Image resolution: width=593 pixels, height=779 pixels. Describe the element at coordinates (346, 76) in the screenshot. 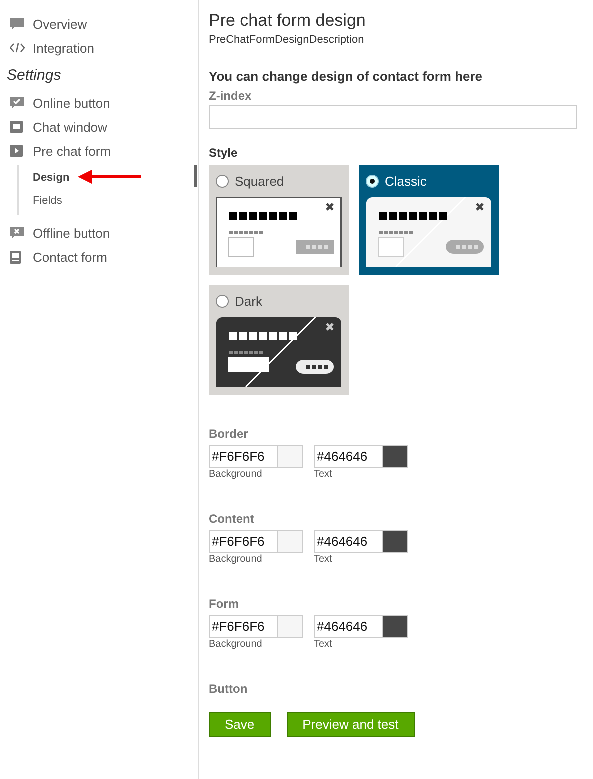

I see `section-heading: You can change design of contact form here` at that location.